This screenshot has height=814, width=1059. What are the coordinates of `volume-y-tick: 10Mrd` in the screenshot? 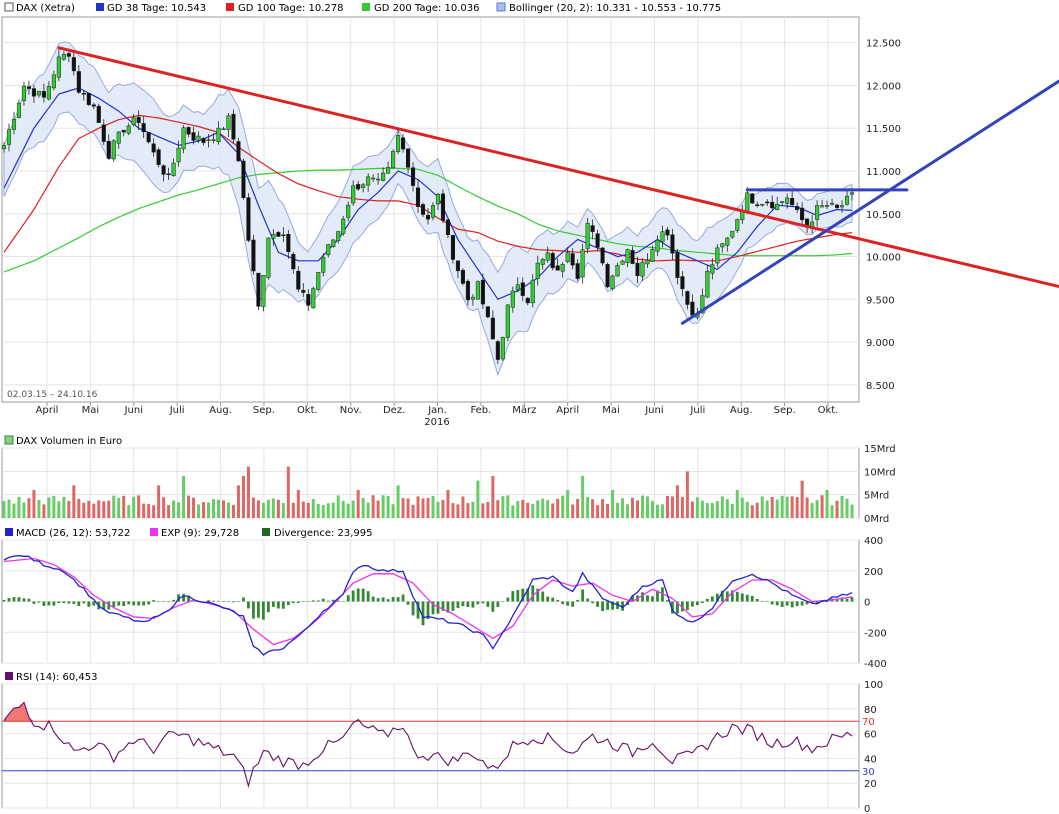 It's located at (880, 472).